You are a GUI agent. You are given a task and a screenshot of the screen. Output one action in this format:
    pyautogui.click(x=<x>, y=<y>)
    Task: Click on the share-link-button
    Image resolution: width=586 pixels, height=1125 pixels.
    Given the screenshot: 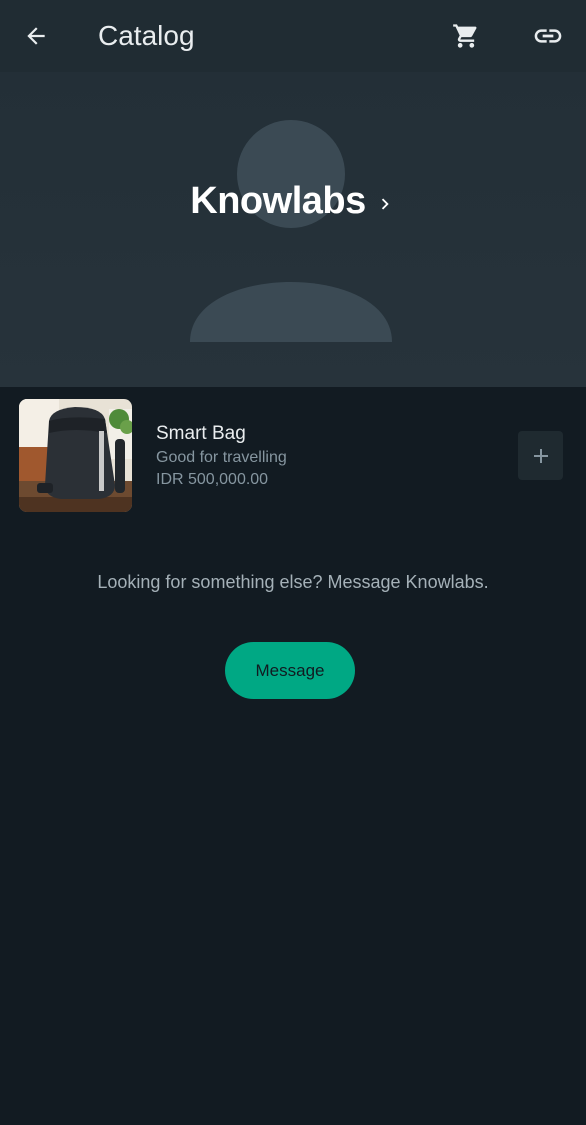 What is the action you would take?
    pyautogui.click(x=548, y=36)
    